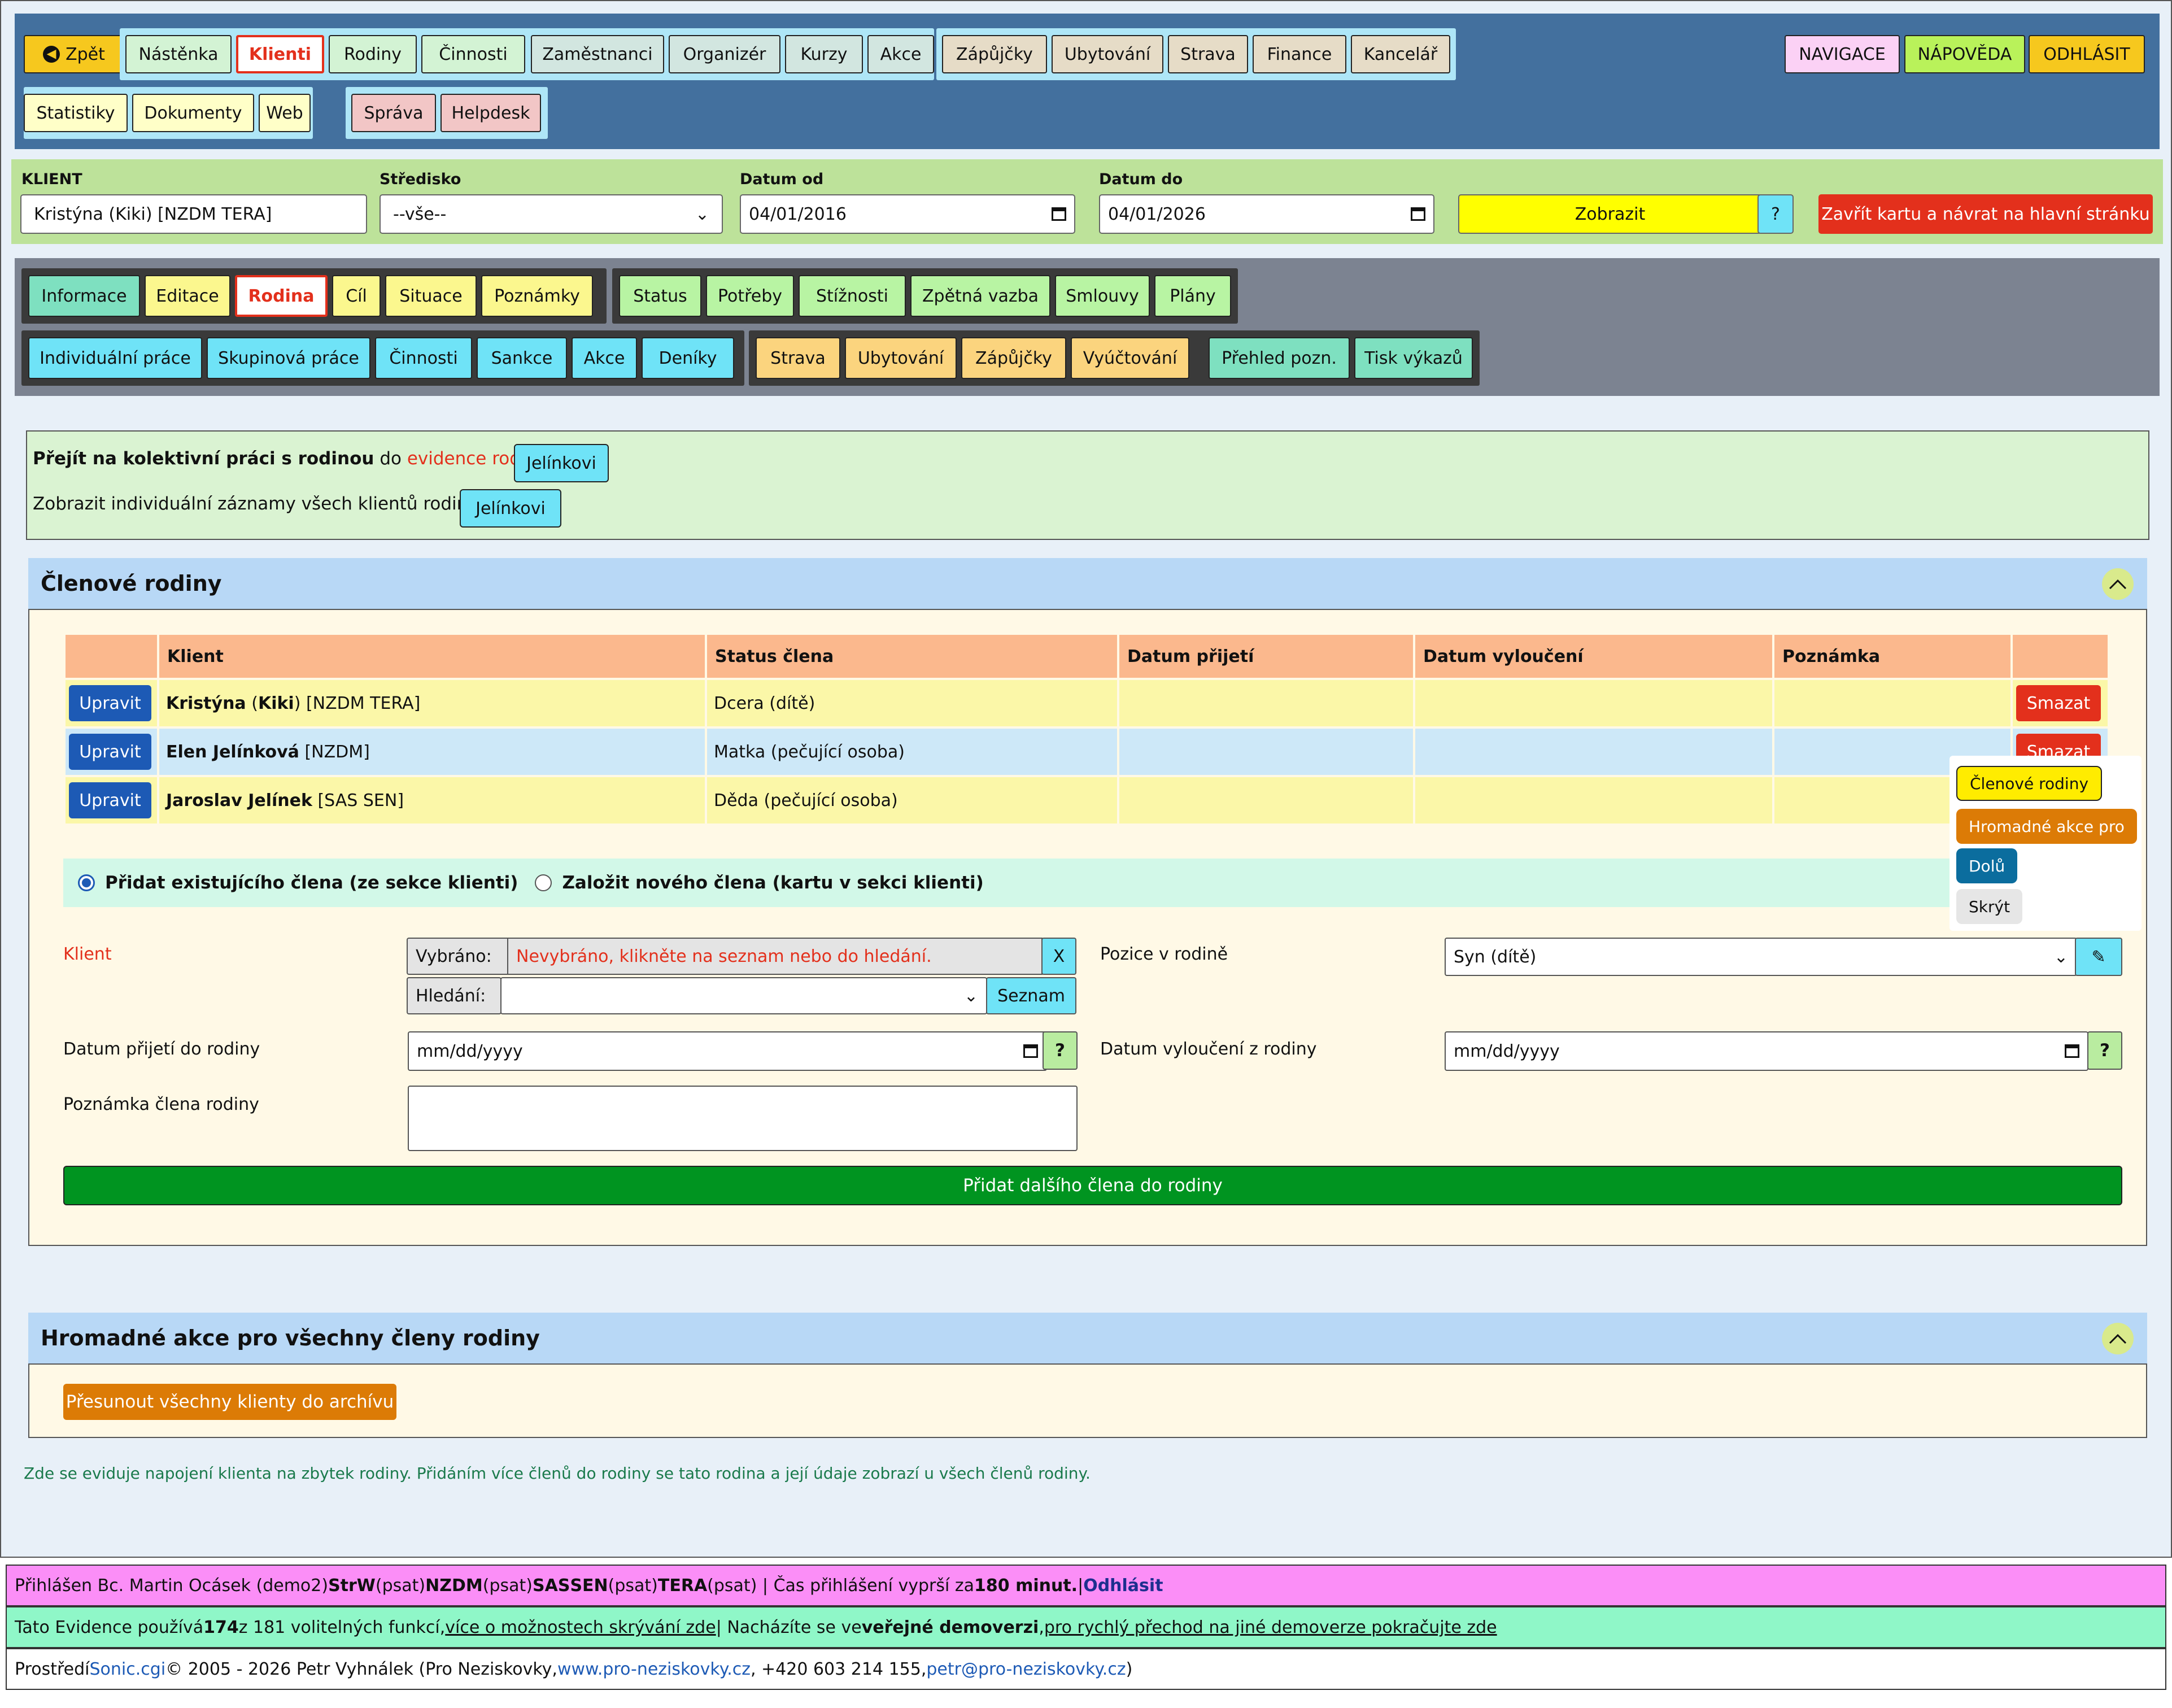 The image size is (2172, 1708). I want to click on nav-kurzy: Kurzy, so click(824, 54).